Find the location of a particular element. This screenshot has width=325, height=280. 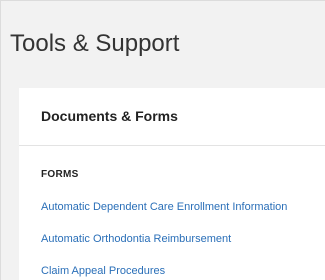

form-link-orthodontia-reimbursement: Automatic Orthodontia Reimbursement is located at coordinates (136, 239).